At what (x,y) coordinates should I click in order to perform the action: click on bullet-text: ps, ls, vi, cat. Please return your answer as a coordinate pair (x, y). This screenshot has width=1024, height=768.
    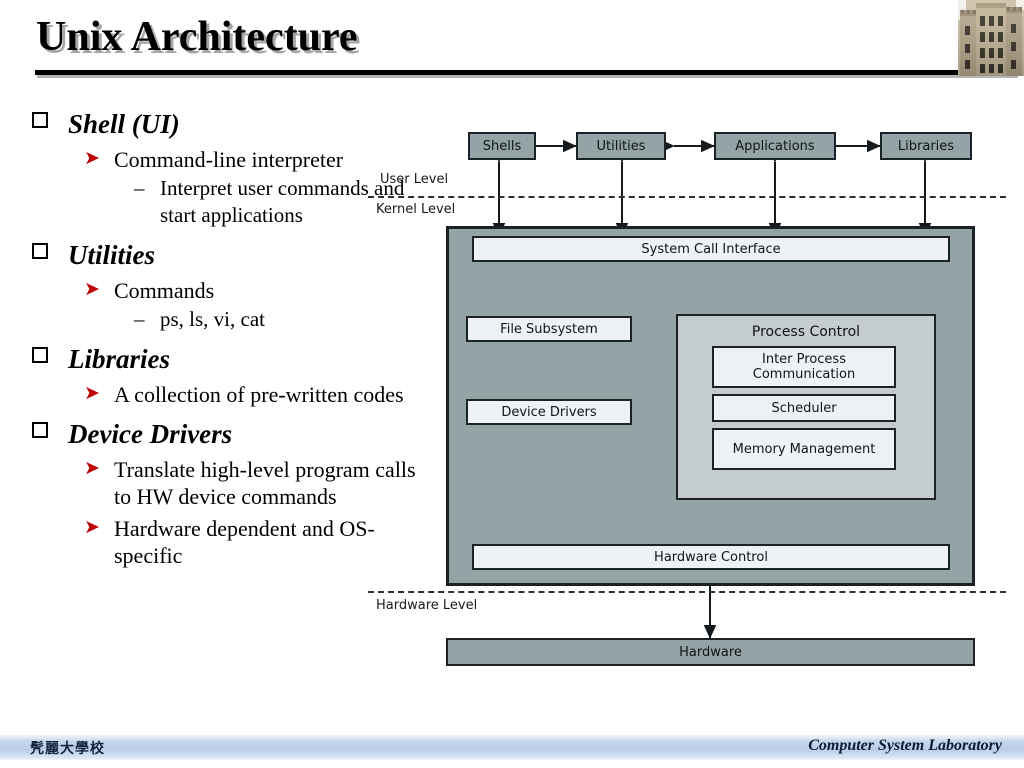
    Looking at the image, I should click on (212, 319).